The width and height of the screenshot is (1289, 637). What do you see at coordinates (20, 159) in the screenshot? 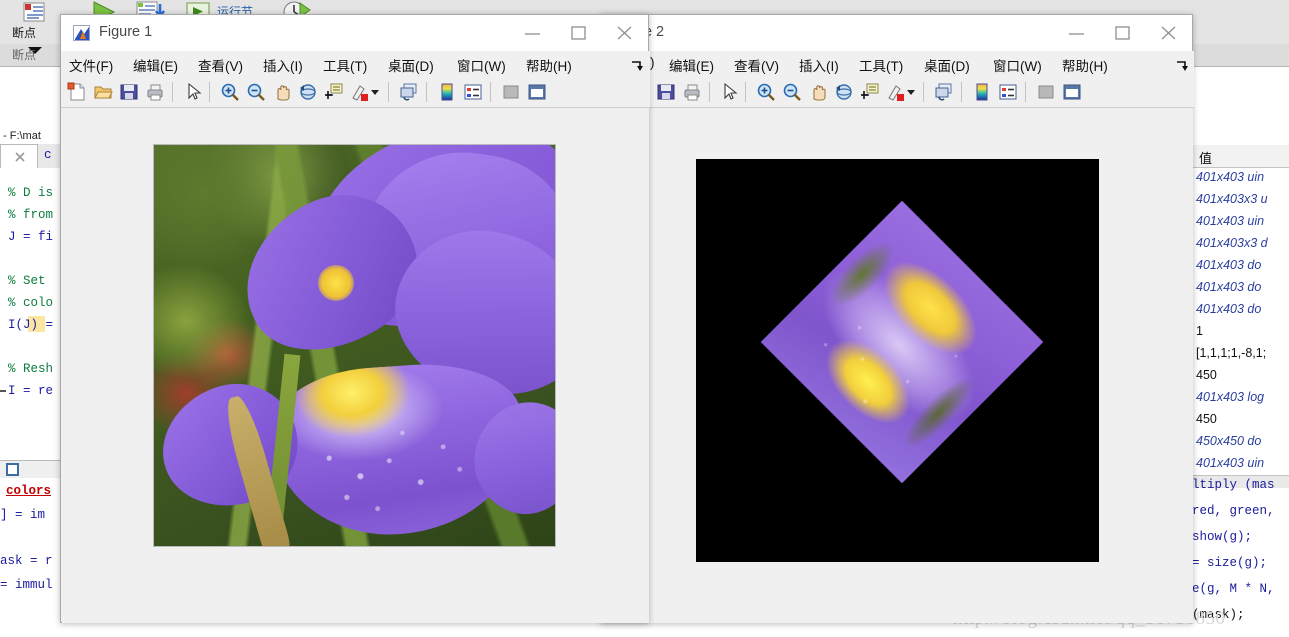
I see `close-icon` at bounding box center [20, 159].